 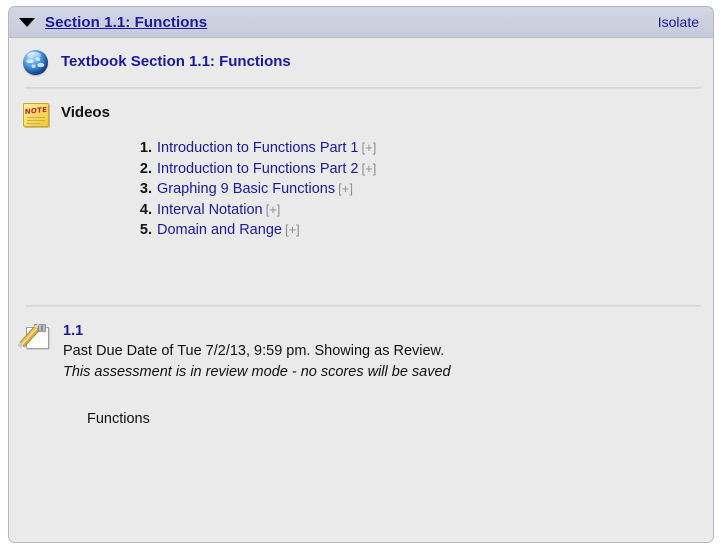 I want to click on list-item-number: 1., so click(x=145, y=148).